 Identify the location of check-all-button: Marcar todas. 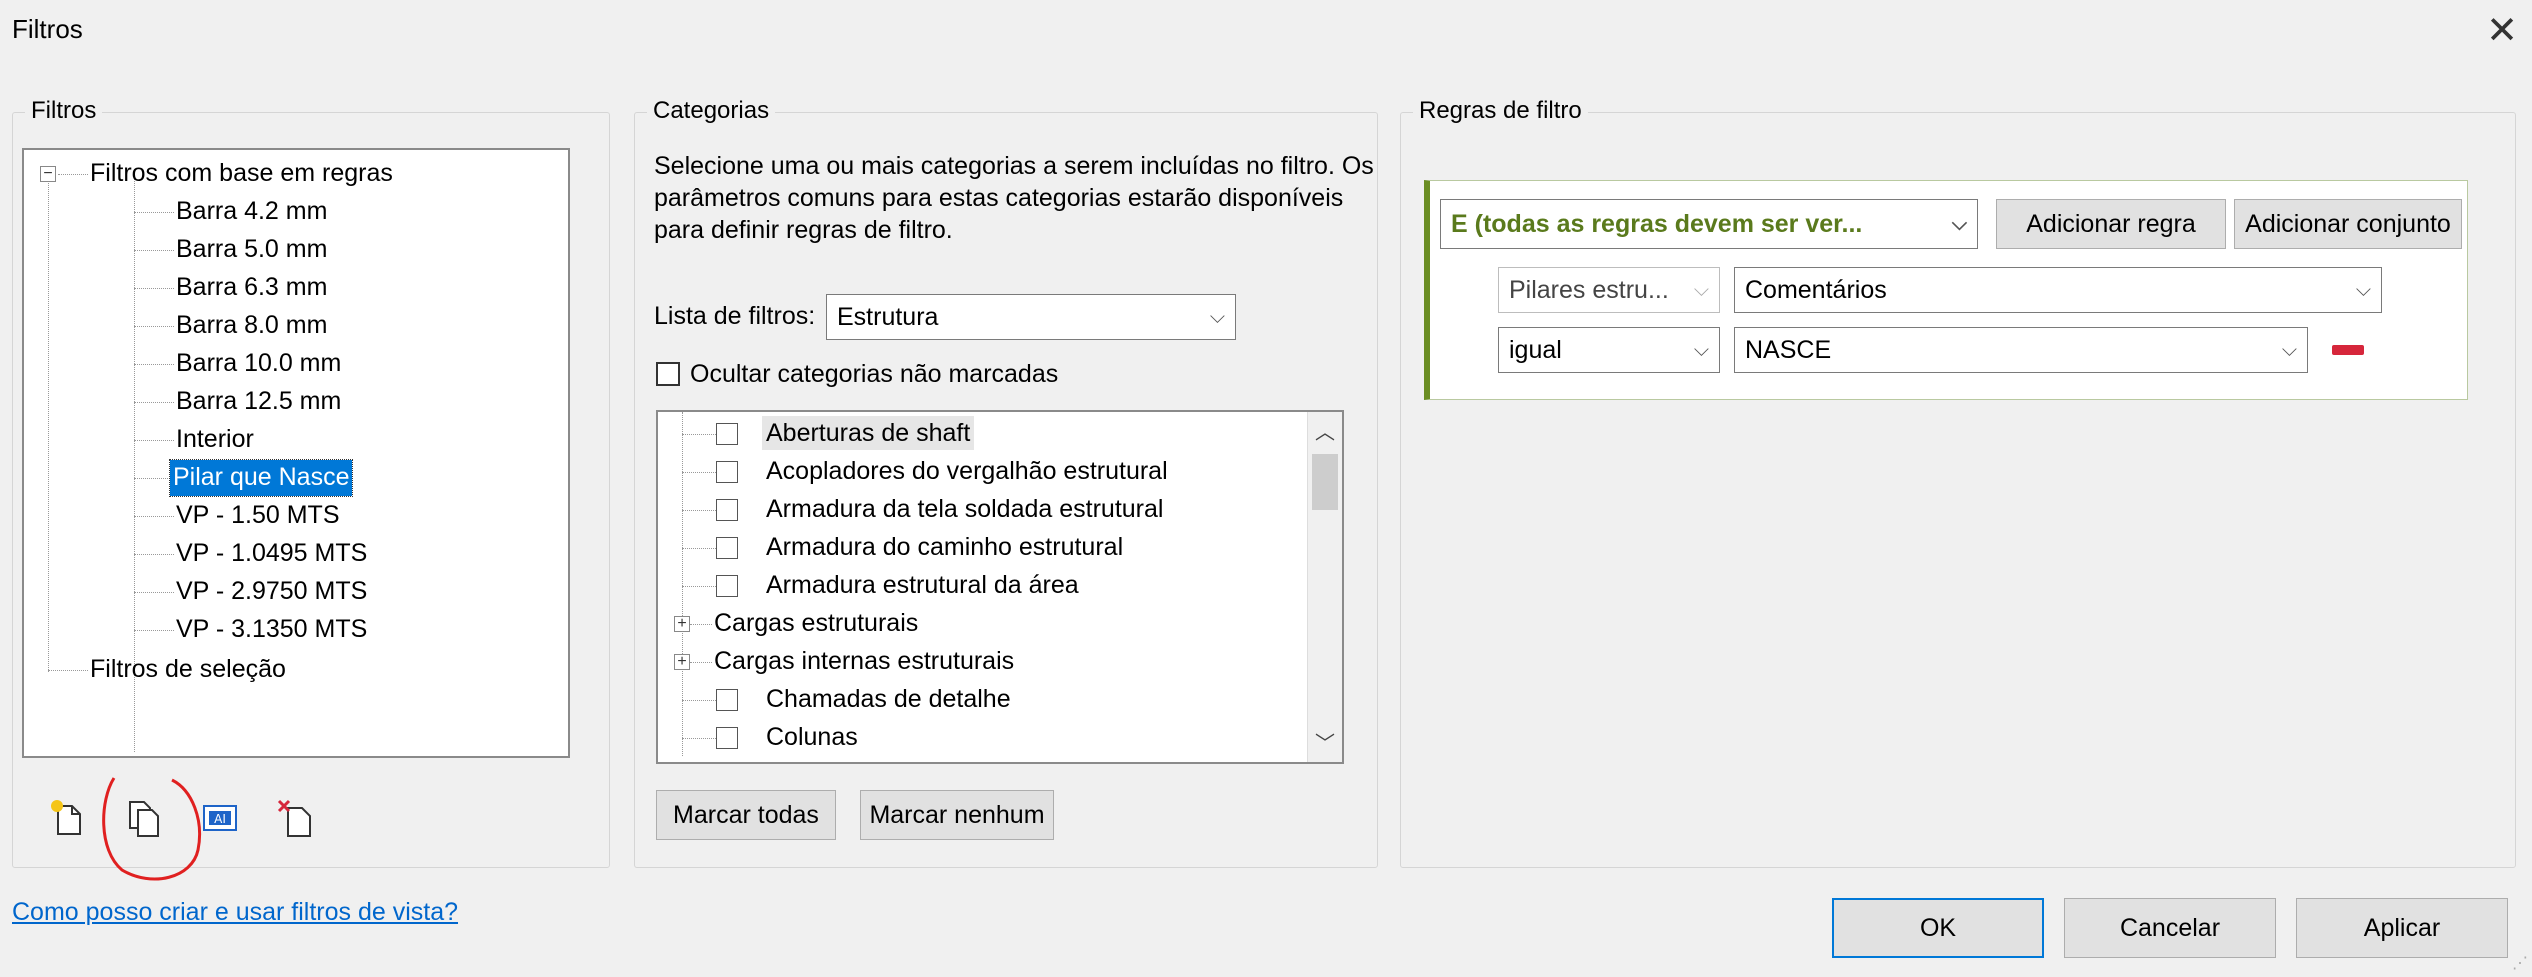
(746, 815).